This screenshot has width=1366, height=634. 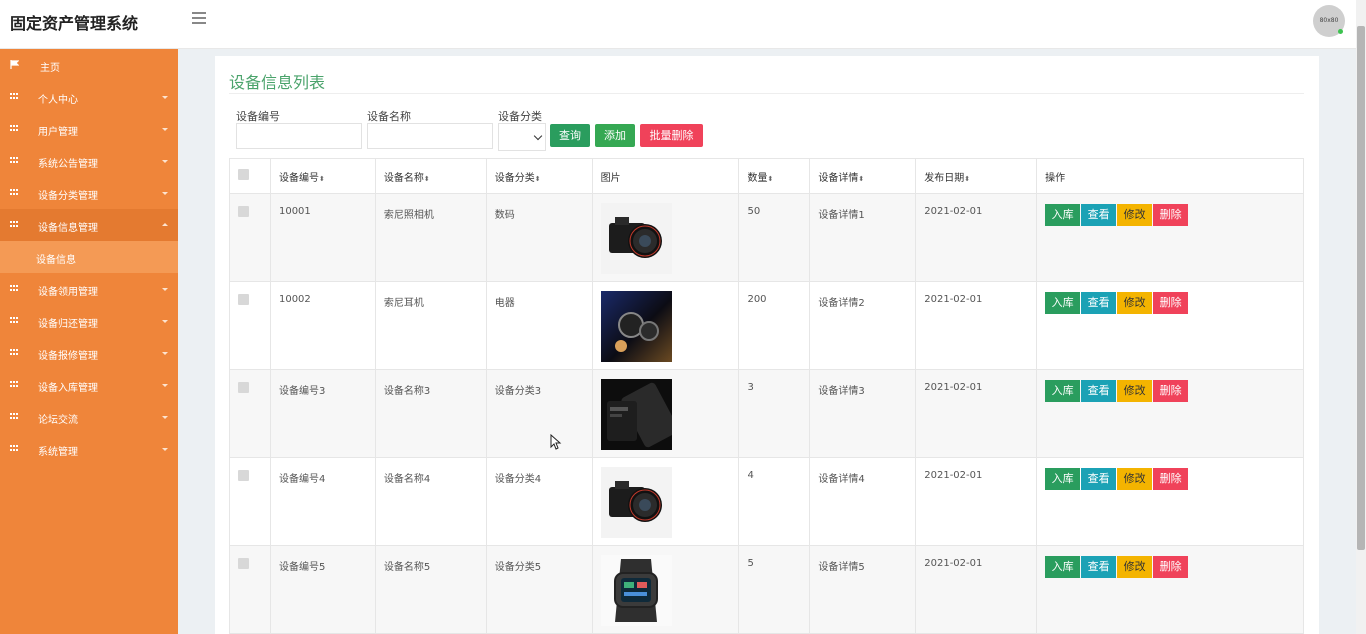 What do you see at coordinates (774, 176) in the screenshot?
I see `column-header: 数量⬍` at bounding box center [774, 176].